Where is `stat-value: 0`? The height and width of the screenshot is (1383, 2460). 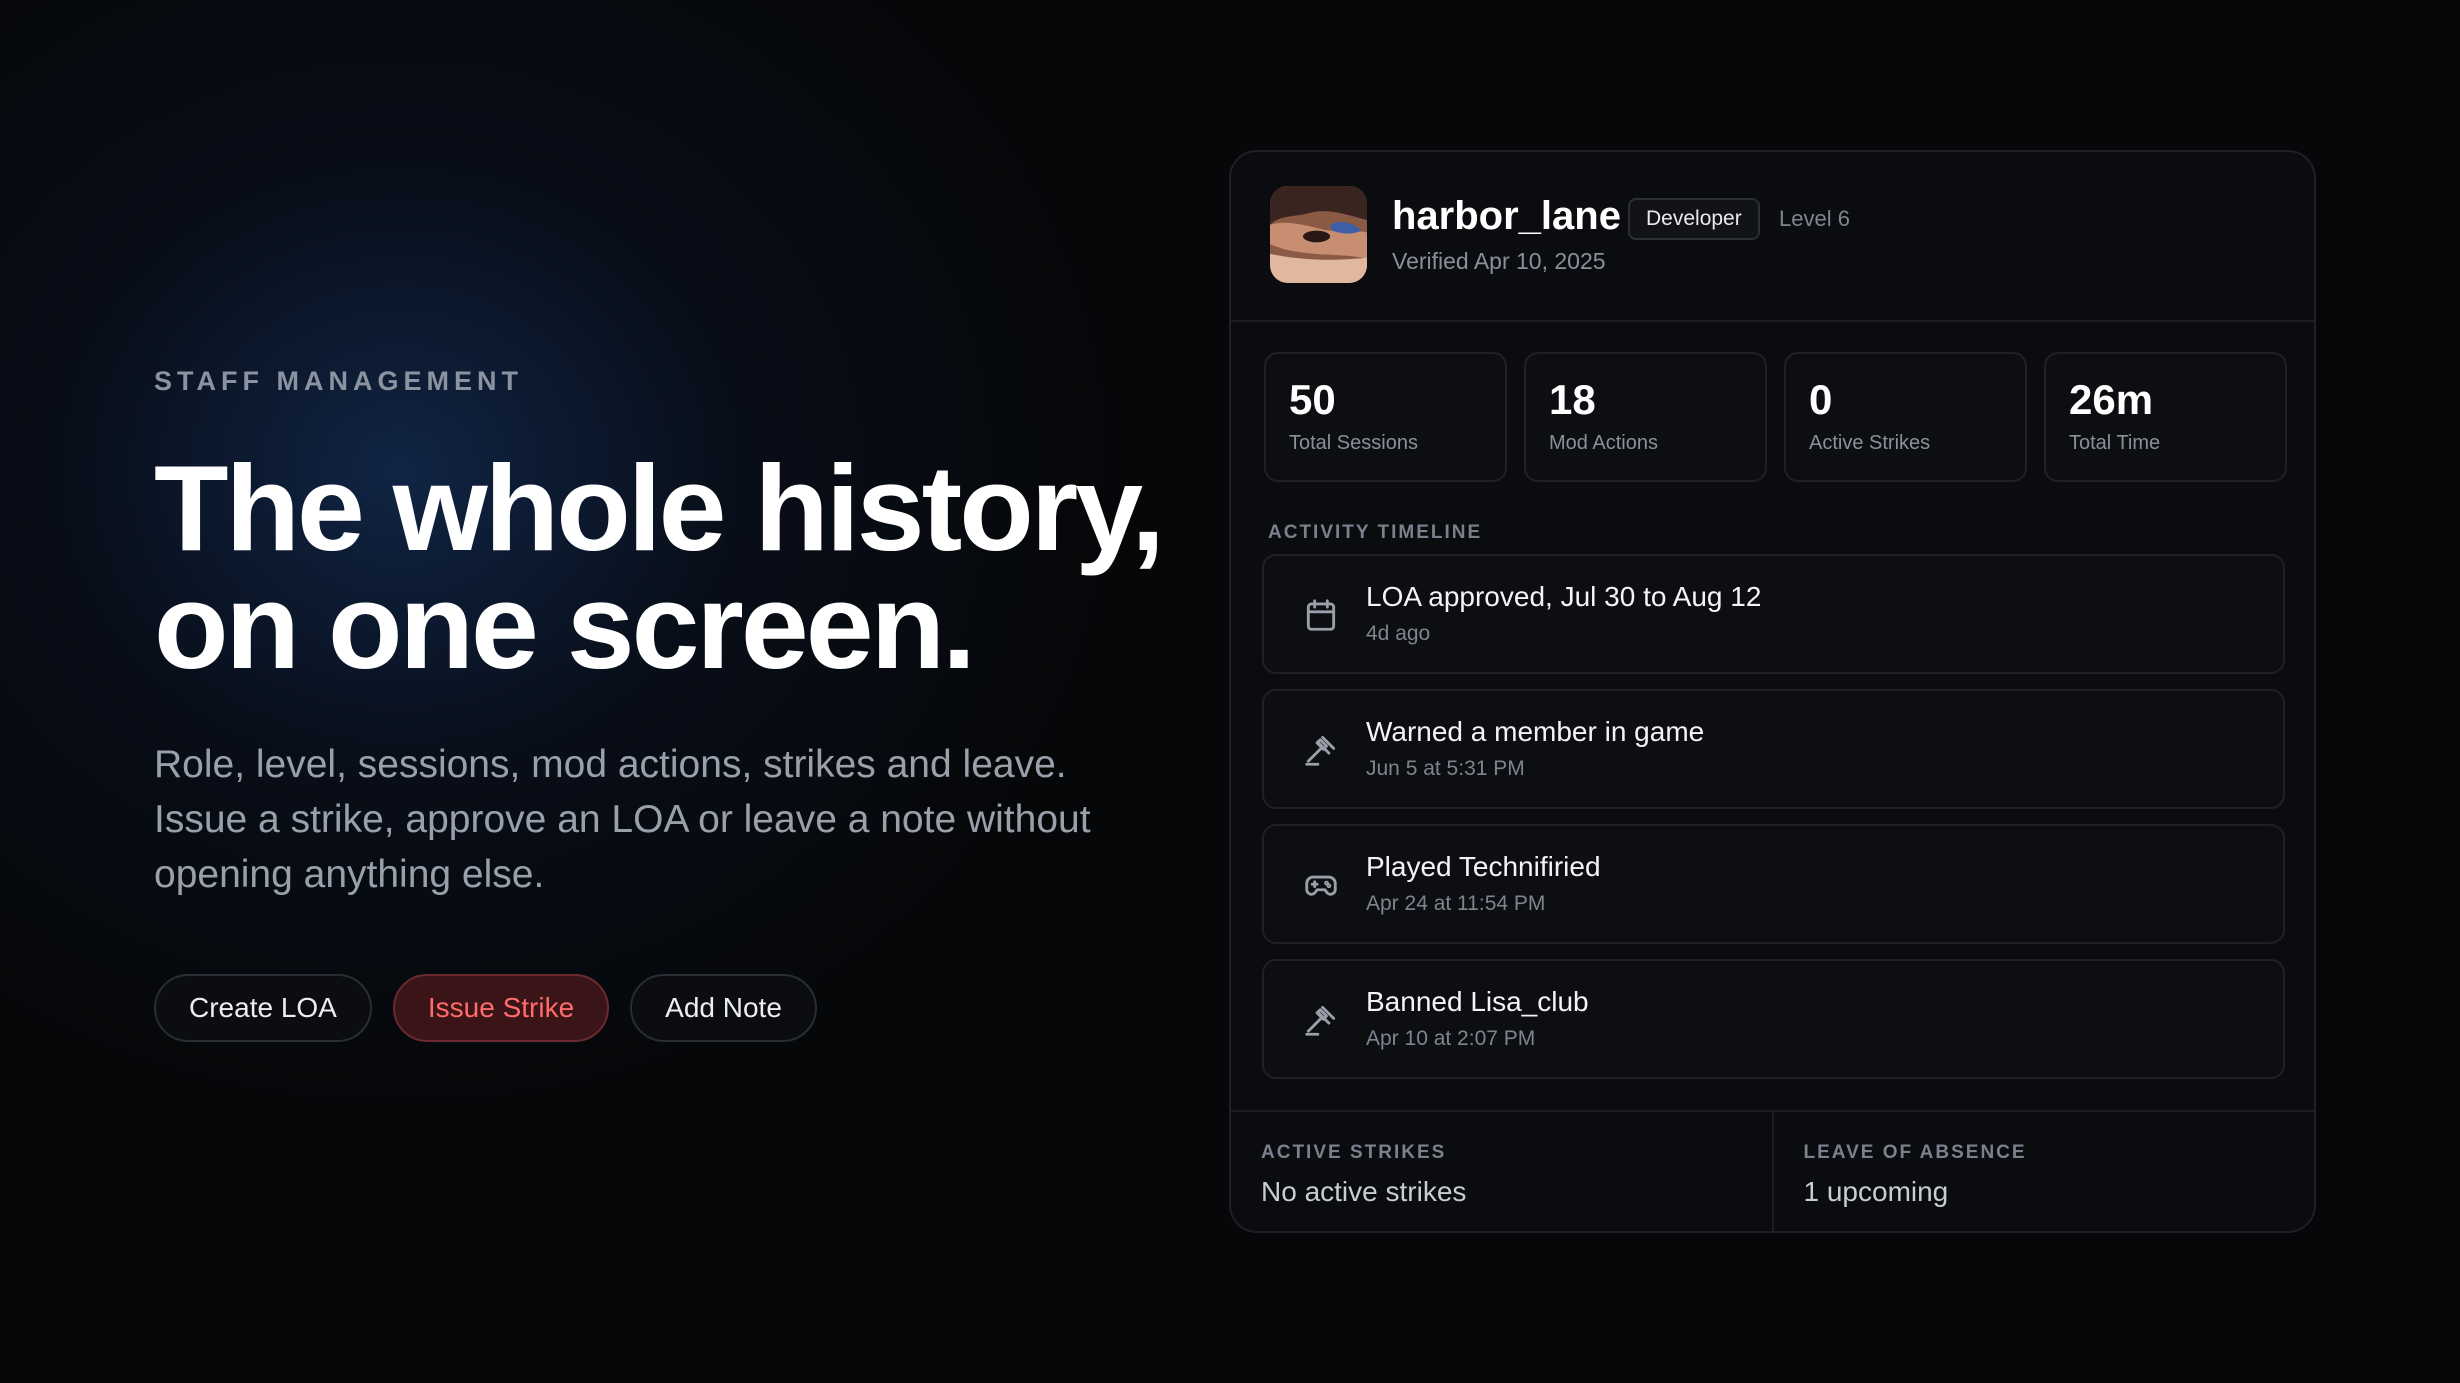
stat-value: 0 is located at coordinates (1821, 399).